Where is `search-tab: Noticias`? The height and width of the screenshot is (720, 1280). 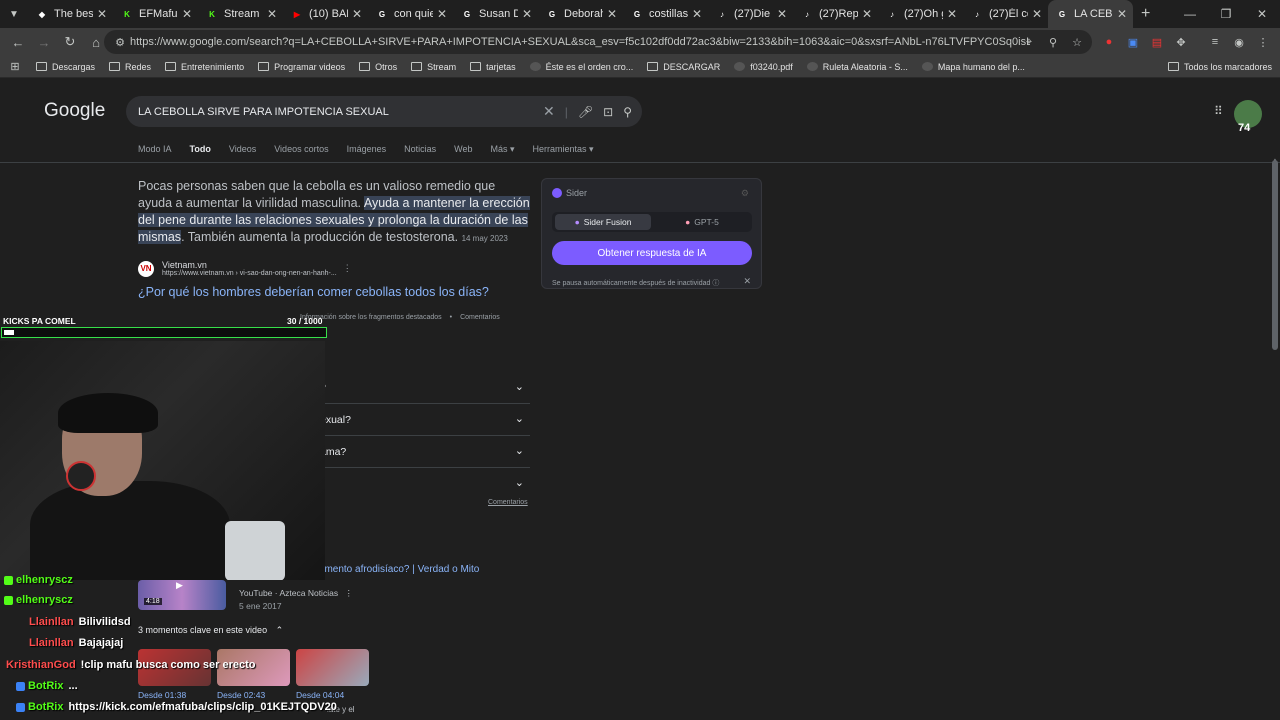 search-tab: Noticias is located at coordinates (420, 149).